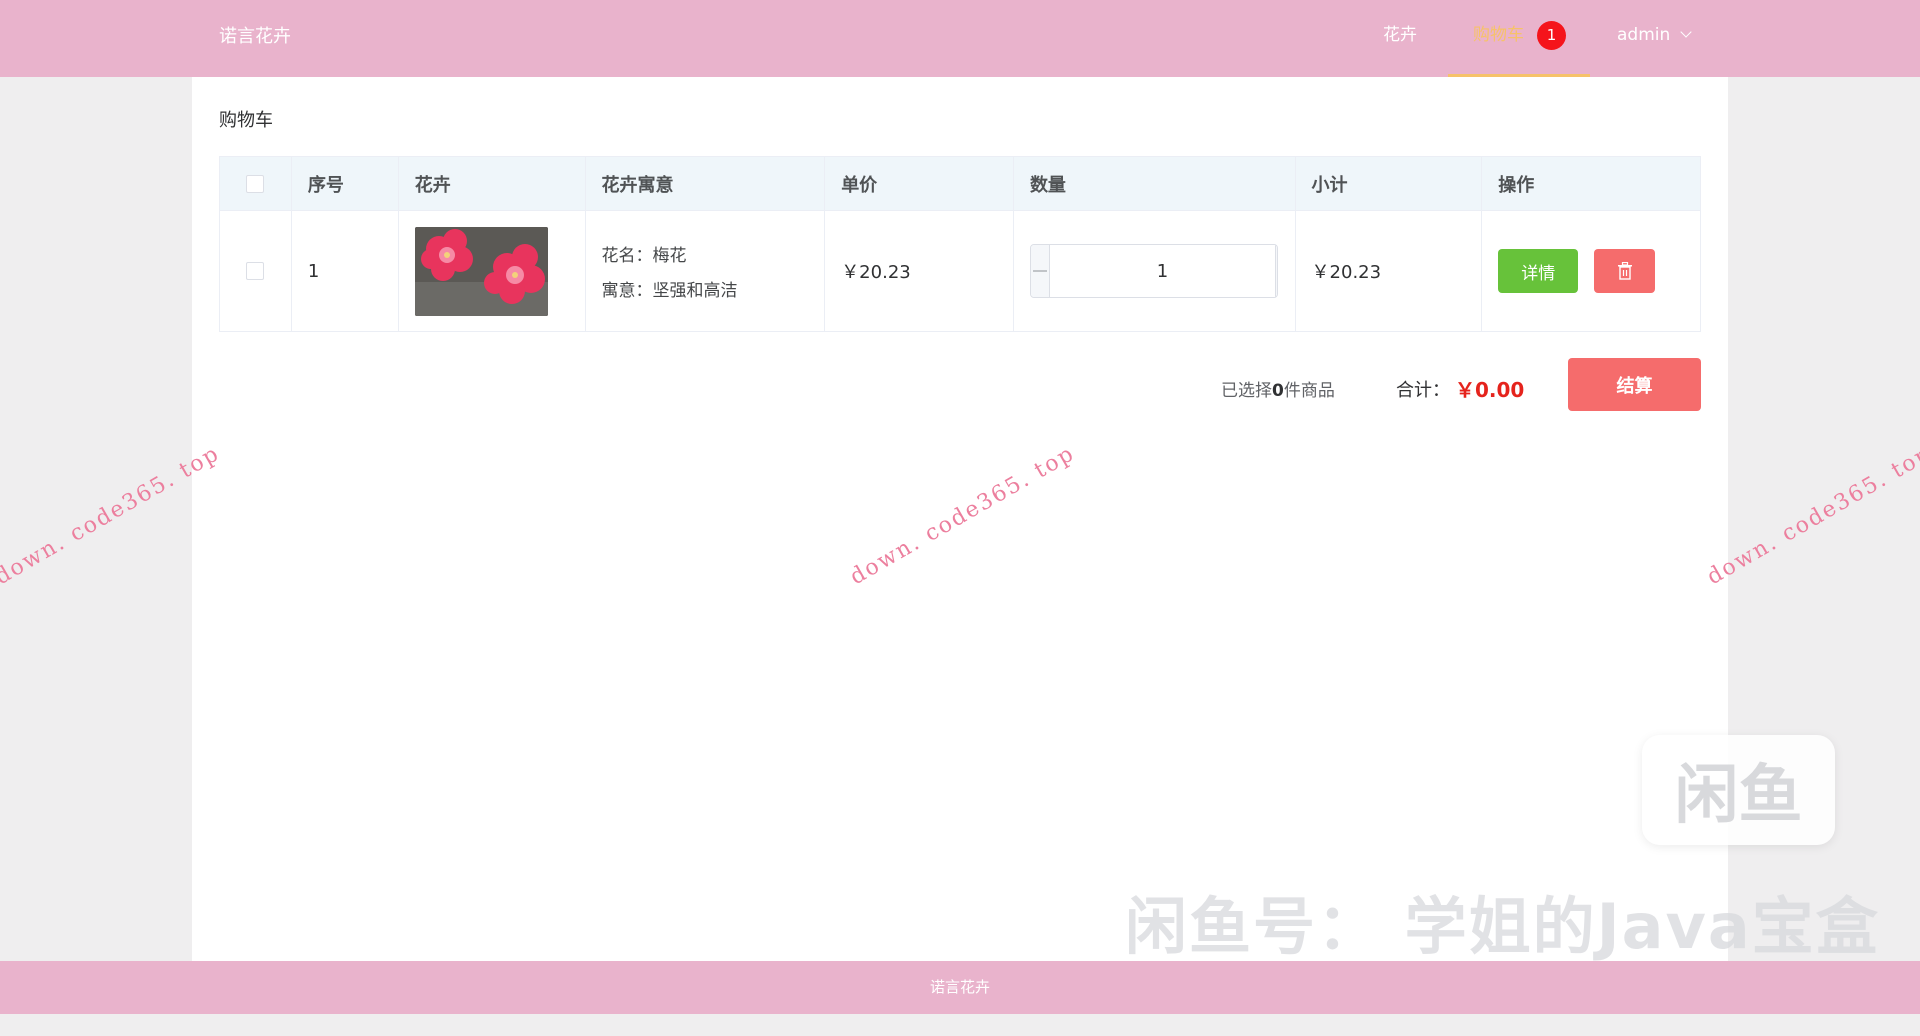 This screenshot has height=1036, width=1920. I want to click on table-row: 1 花名：梅花 寓意：坚强和高洁 ￥20.23 1 ￥20.23 详情, so click(960, 271).